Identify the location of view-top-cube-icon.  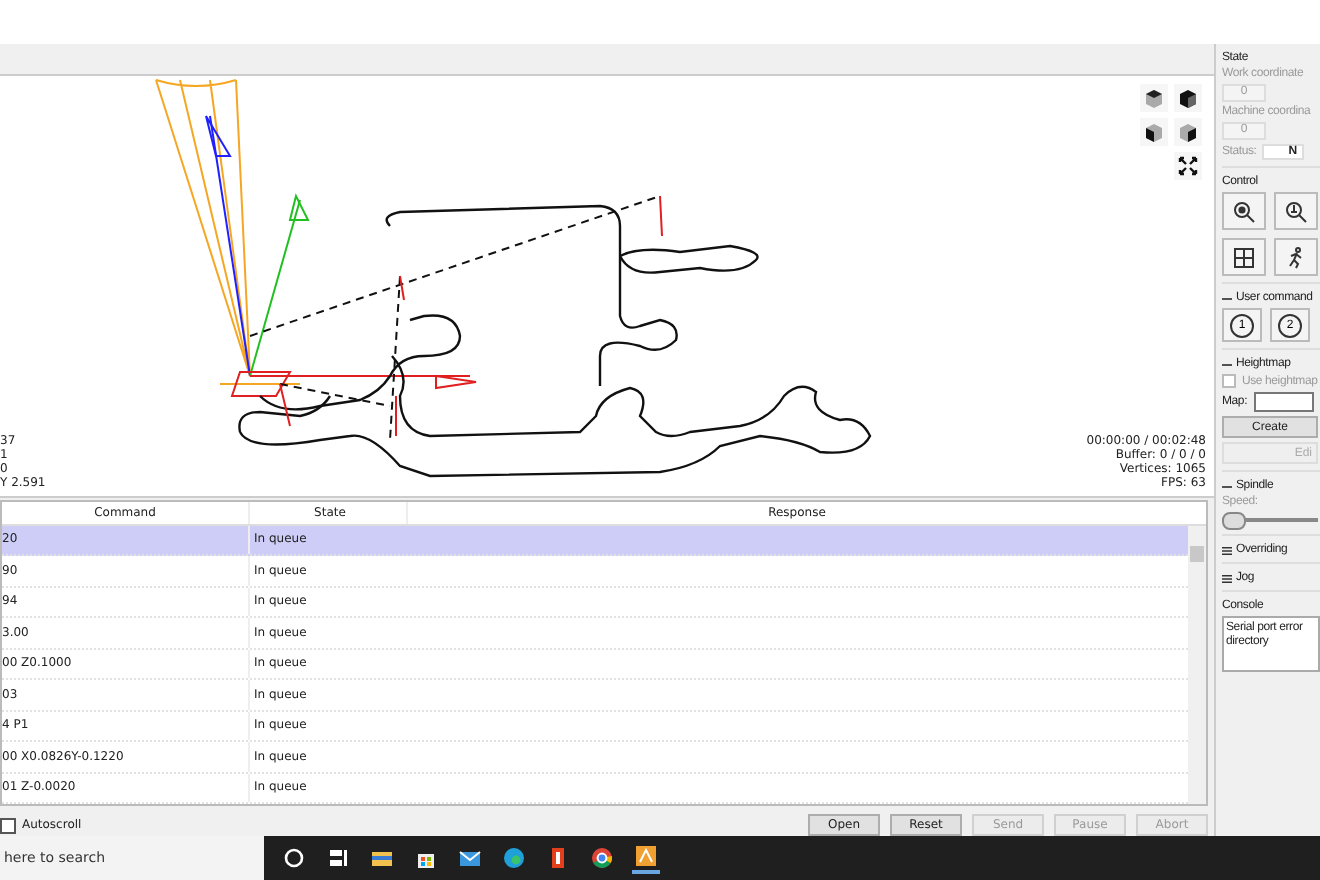
(1154, 98).